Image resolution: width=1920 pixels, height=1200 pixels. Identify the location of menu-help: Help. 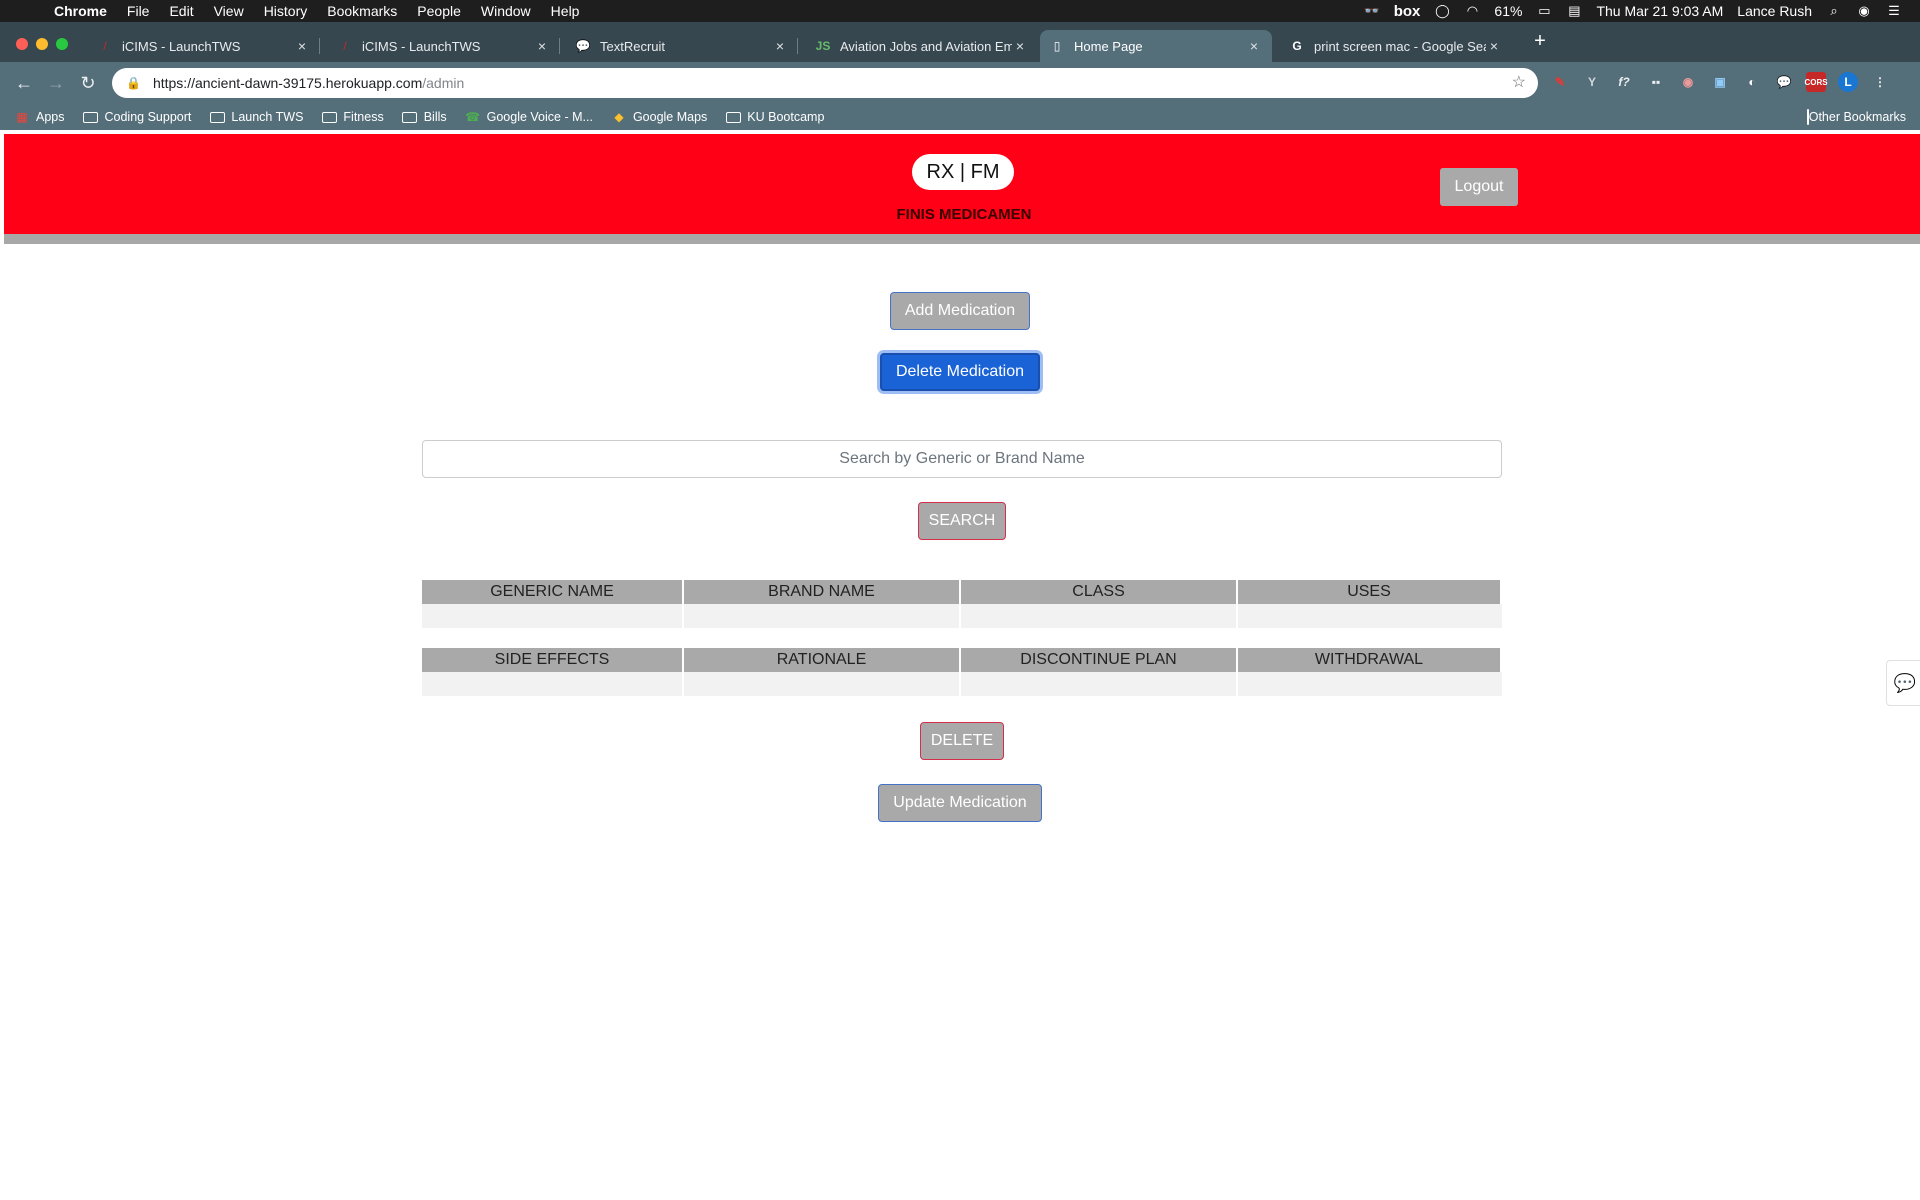
(565, 11).